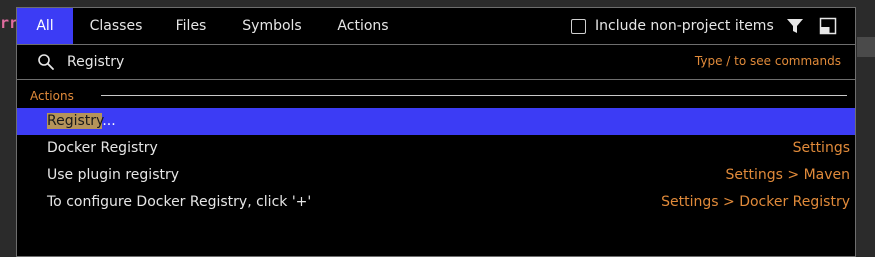 The image size is (875, 257). Describe the element at coordinates (272, 26) in the screenshot. I see `tab-symbols: Symbols` at that location.